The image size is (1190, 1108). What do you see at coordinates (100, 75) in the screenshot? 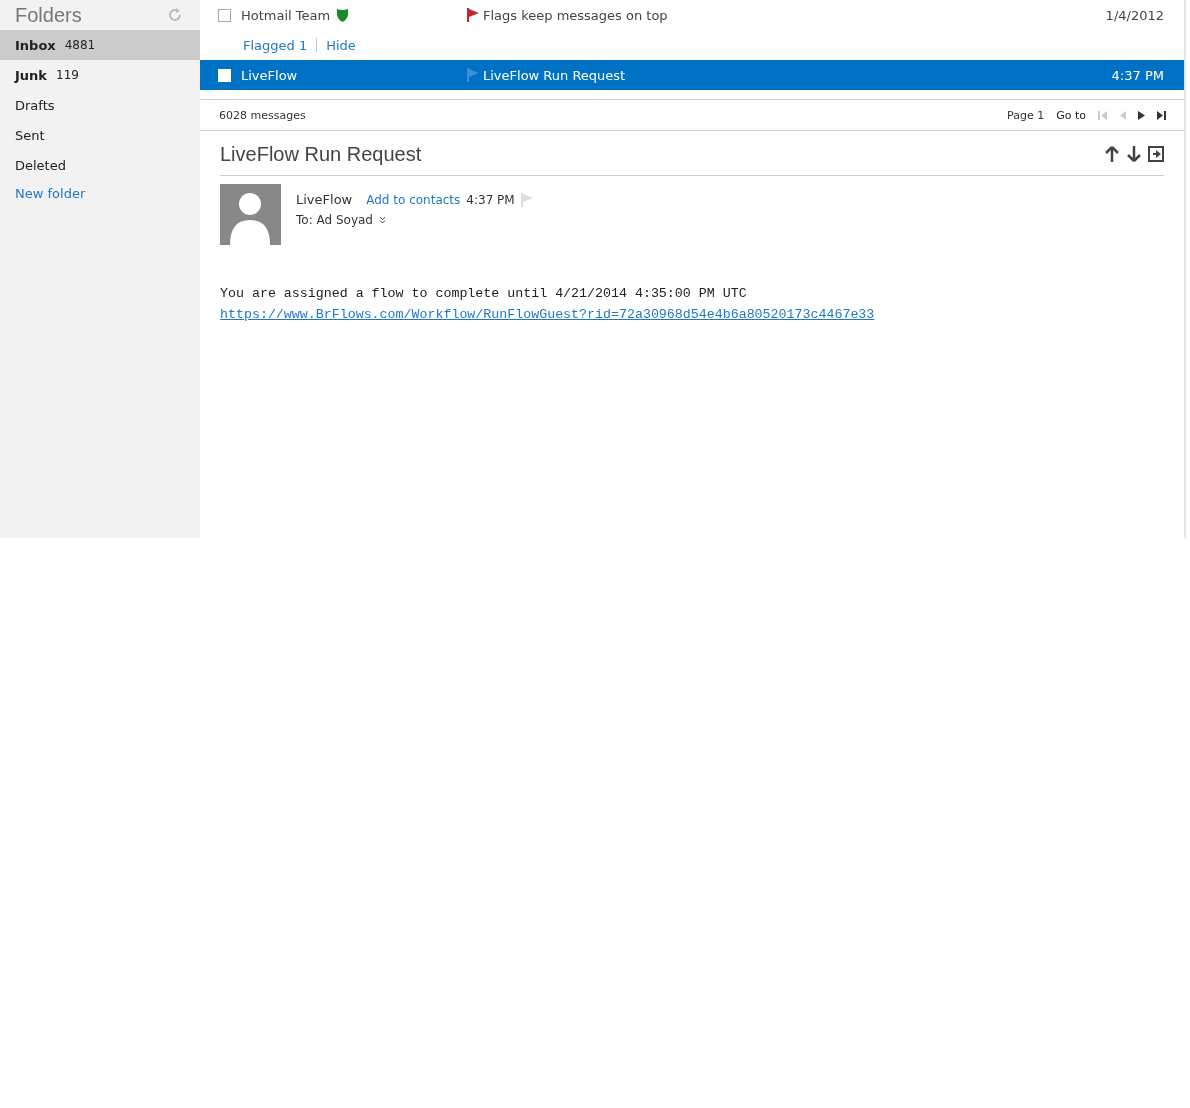
I see `folder-item: Junk 119` at bounding box center [100, 75].